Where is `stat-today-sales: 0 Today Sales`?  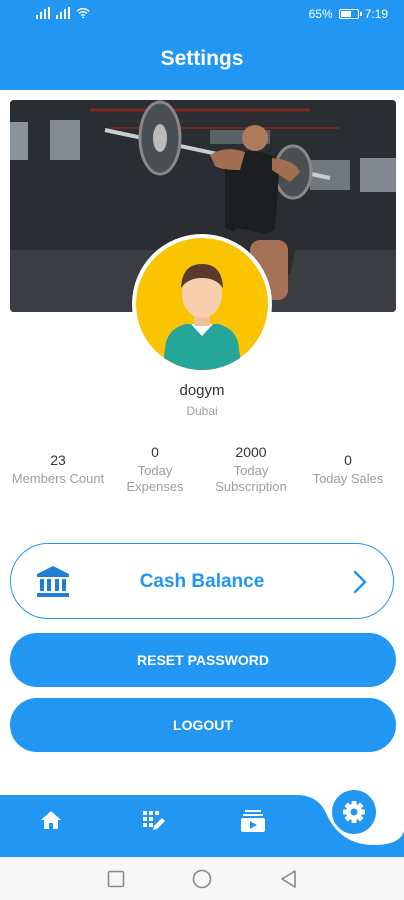 stat-today-sales: 0 Today Sales is located at coordinates (348, 469).